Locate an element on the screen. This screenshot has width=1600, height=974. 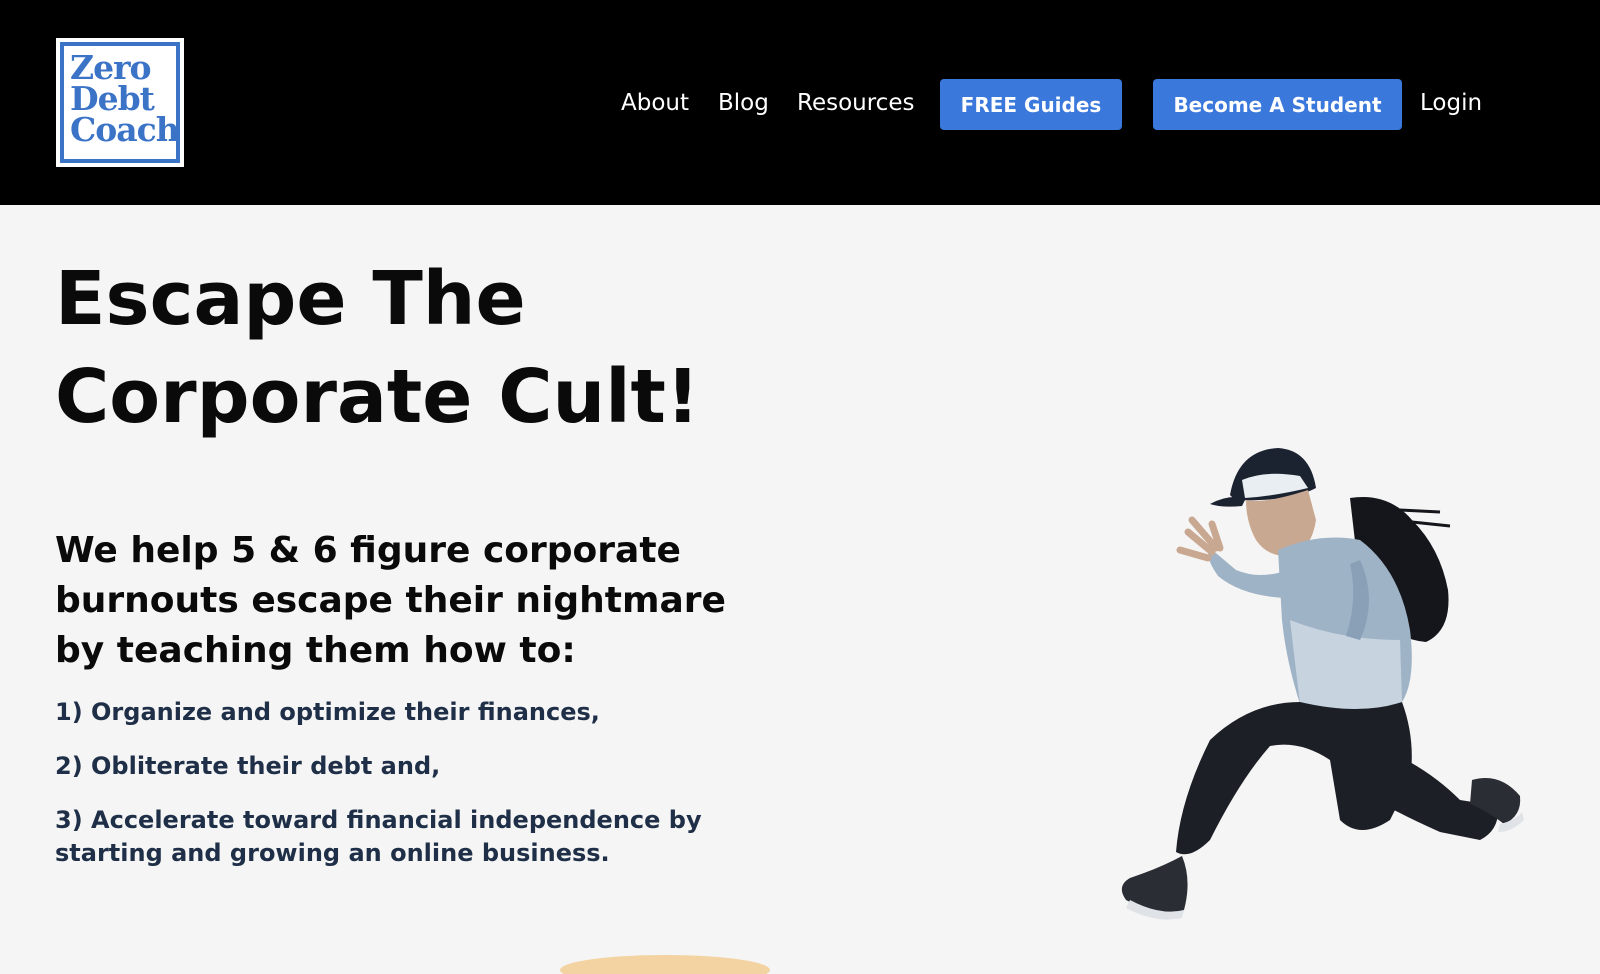
logo: Zero Debt Coach is located at coordinates (120, 102).